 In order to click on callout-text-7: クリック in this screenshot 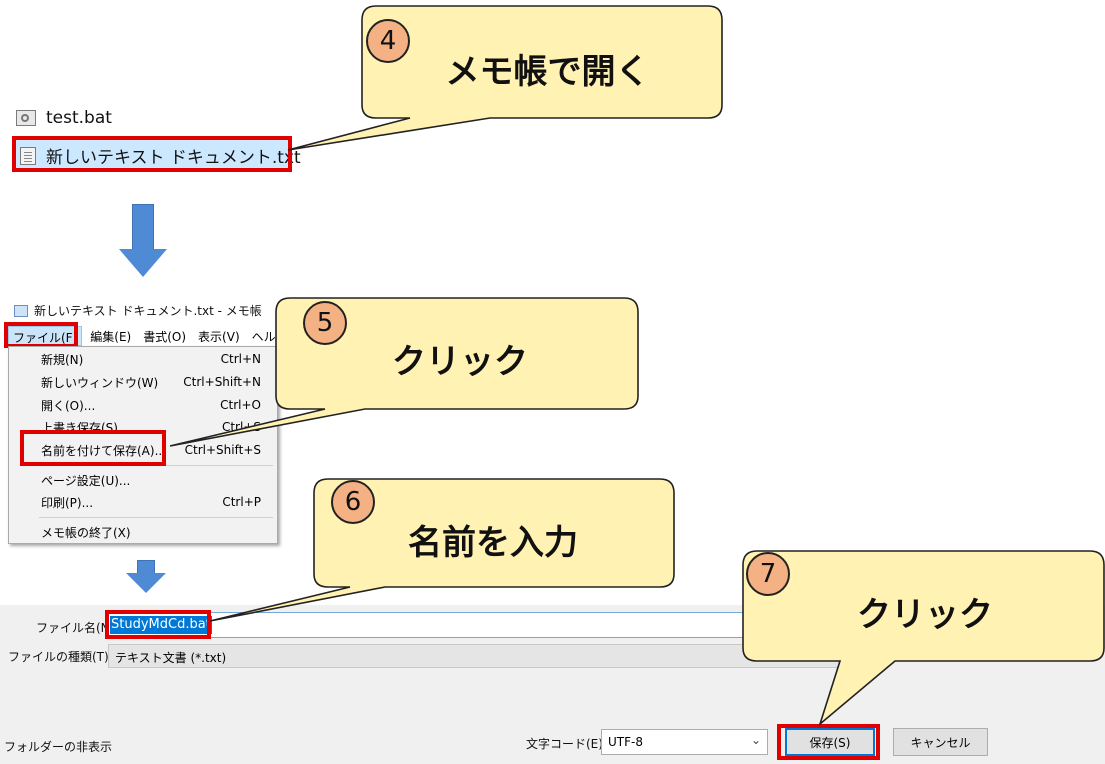, I will do `click(925, 615)`.